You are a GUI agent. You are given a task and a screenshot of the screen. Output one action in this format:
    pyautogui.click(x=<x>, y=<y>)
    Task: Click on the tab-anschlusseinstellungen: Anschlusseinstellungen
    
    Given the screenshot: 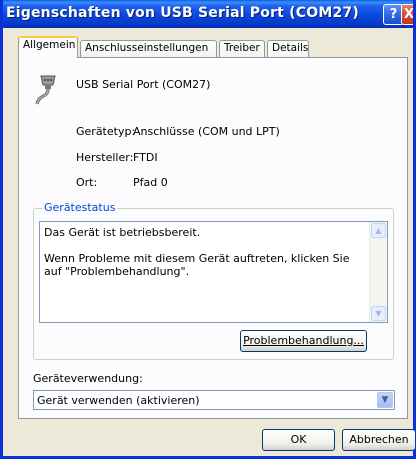 What is the action you would take?
    pyautogui.click(x=148, y=48)
    